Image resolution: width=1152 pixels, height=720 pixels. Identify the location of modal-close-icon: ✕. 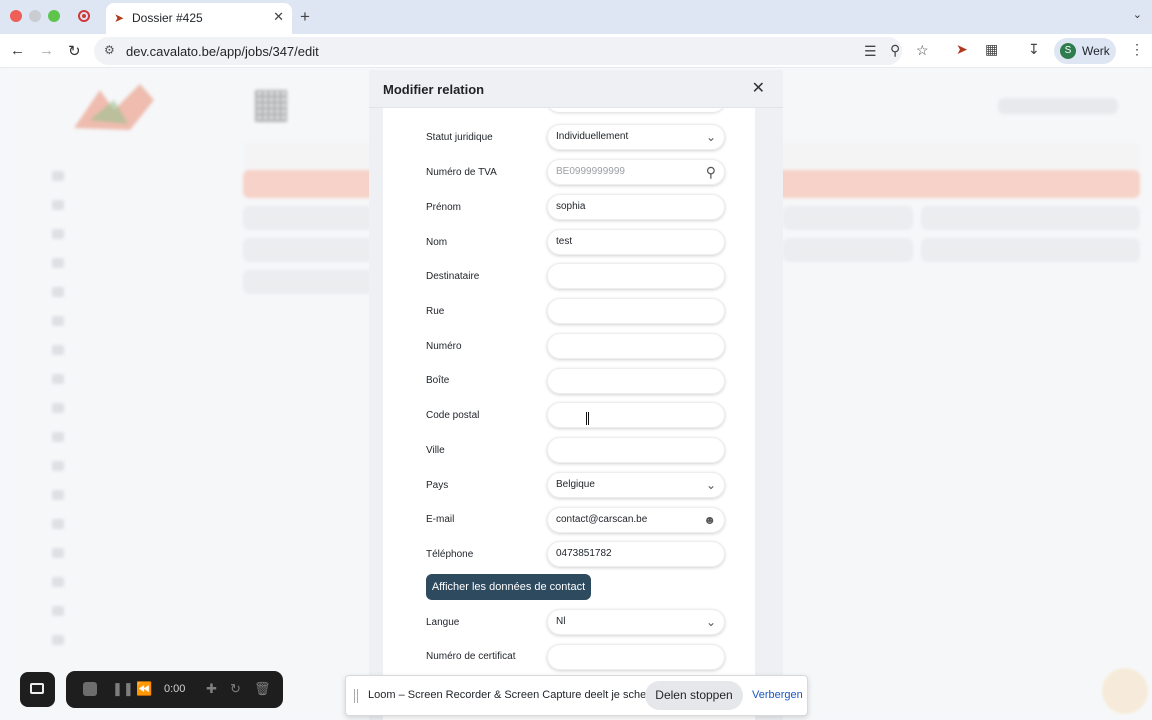
(758, 88).